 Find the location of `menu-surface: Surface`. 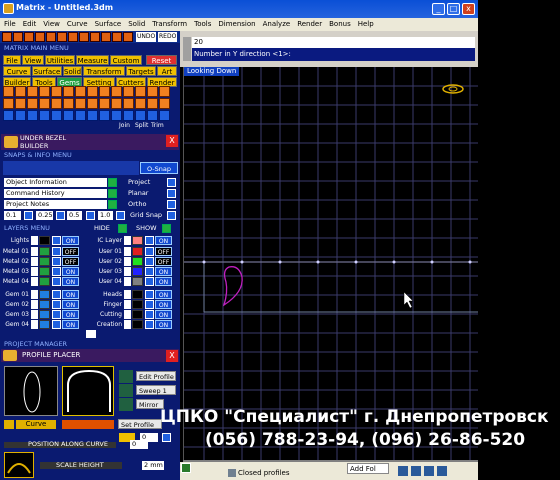

menu-surface: Surface is located at coordinates (108, 24).